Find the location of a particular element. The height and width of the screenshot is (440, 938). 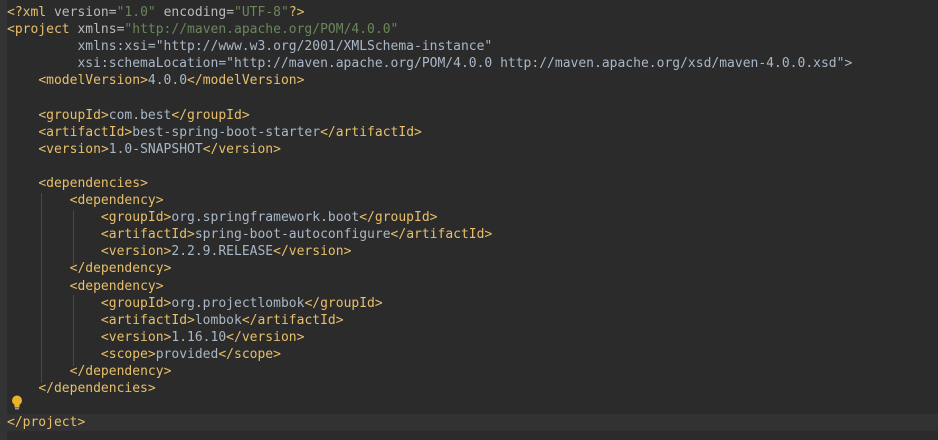

code-line: <version>2.2.9.RELEASE</version> is located at coordinates (472, 251).